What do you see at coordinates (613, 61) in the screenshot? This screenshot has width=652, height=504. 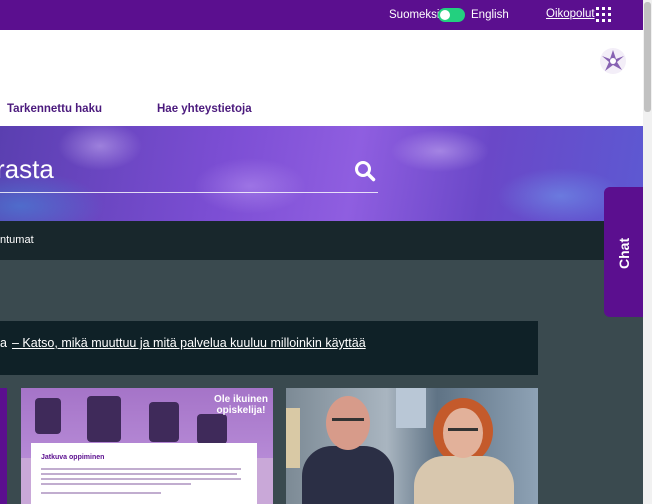 I see `university-logo-icon` at bounding box center [613, 61].